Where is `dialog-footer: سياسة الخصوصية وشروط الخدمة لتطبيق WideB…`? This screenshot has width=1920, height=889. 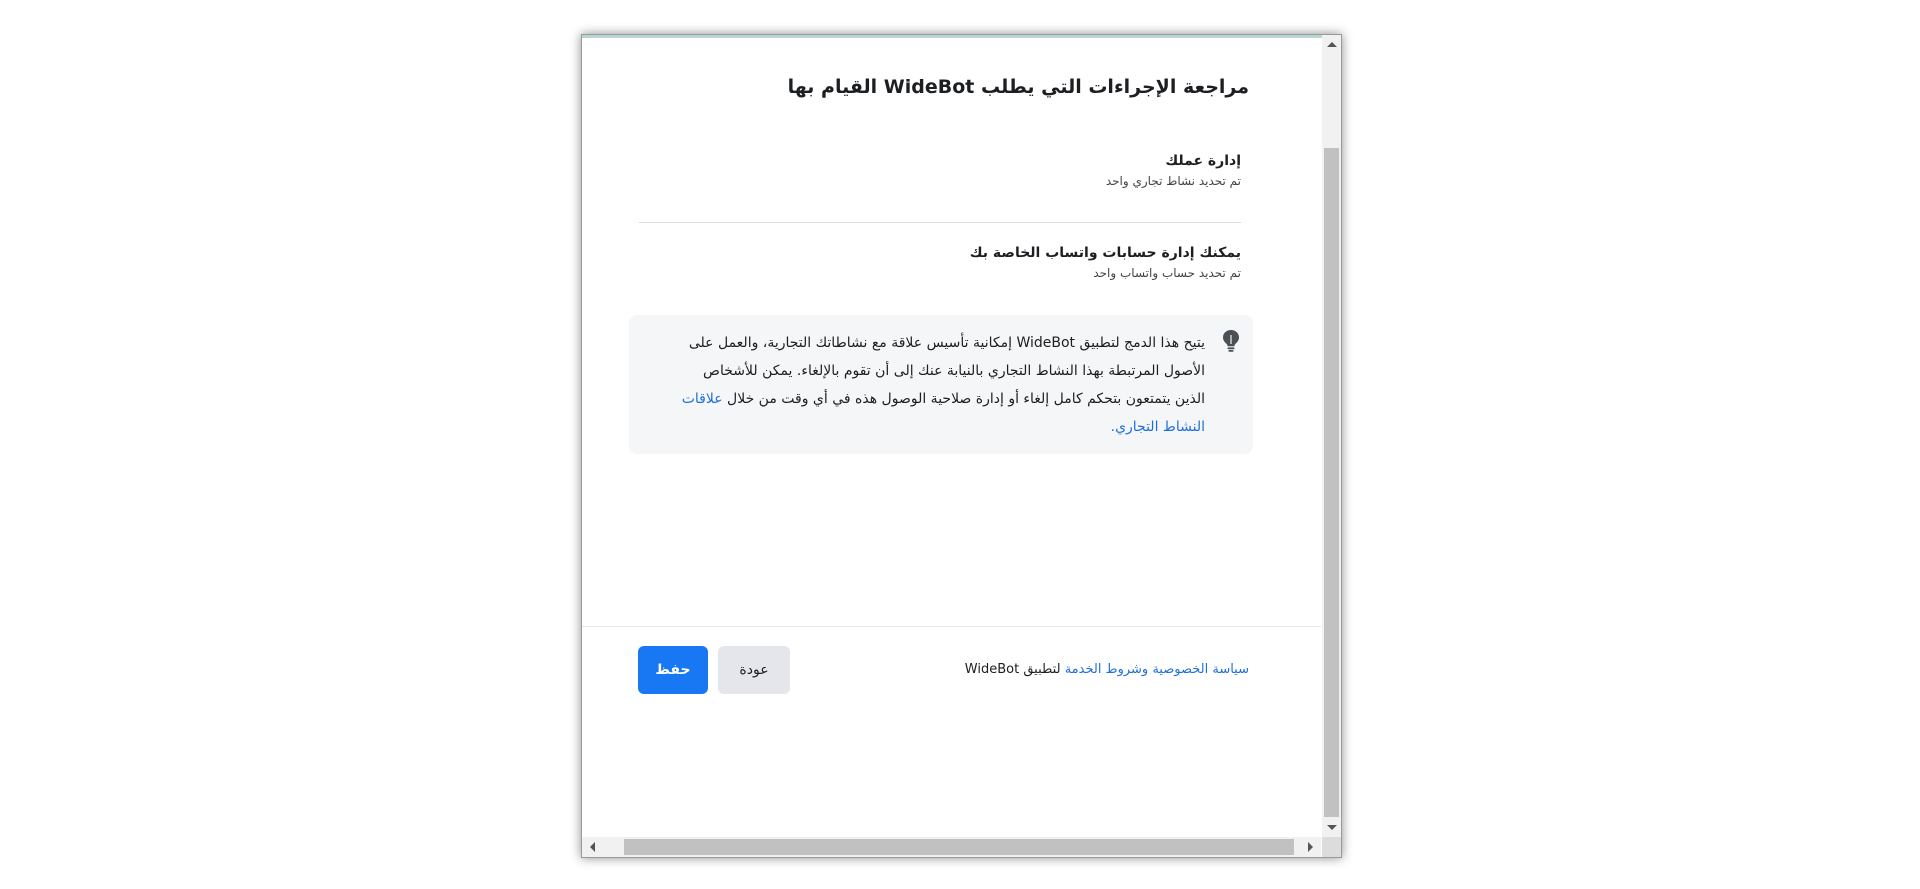
dialog-footer: سياسة الخصوصية وشروط الخدمة لتطبيق WideB… is located at coordinates (951, 670).